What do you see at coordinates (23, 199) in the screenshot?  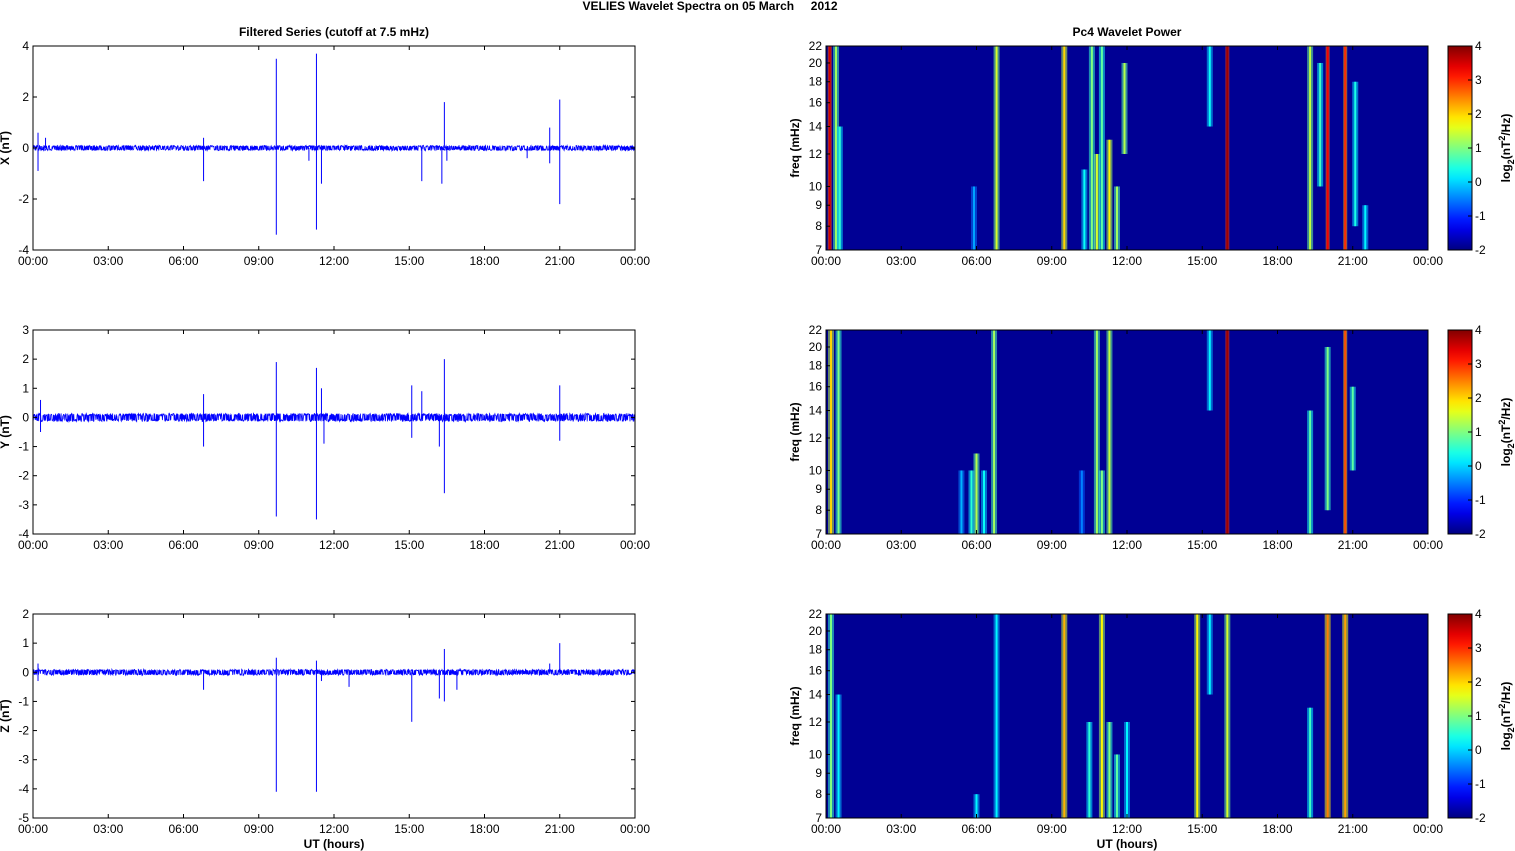 I see `y-tick-label: -2` at bounding box center [23, 199].